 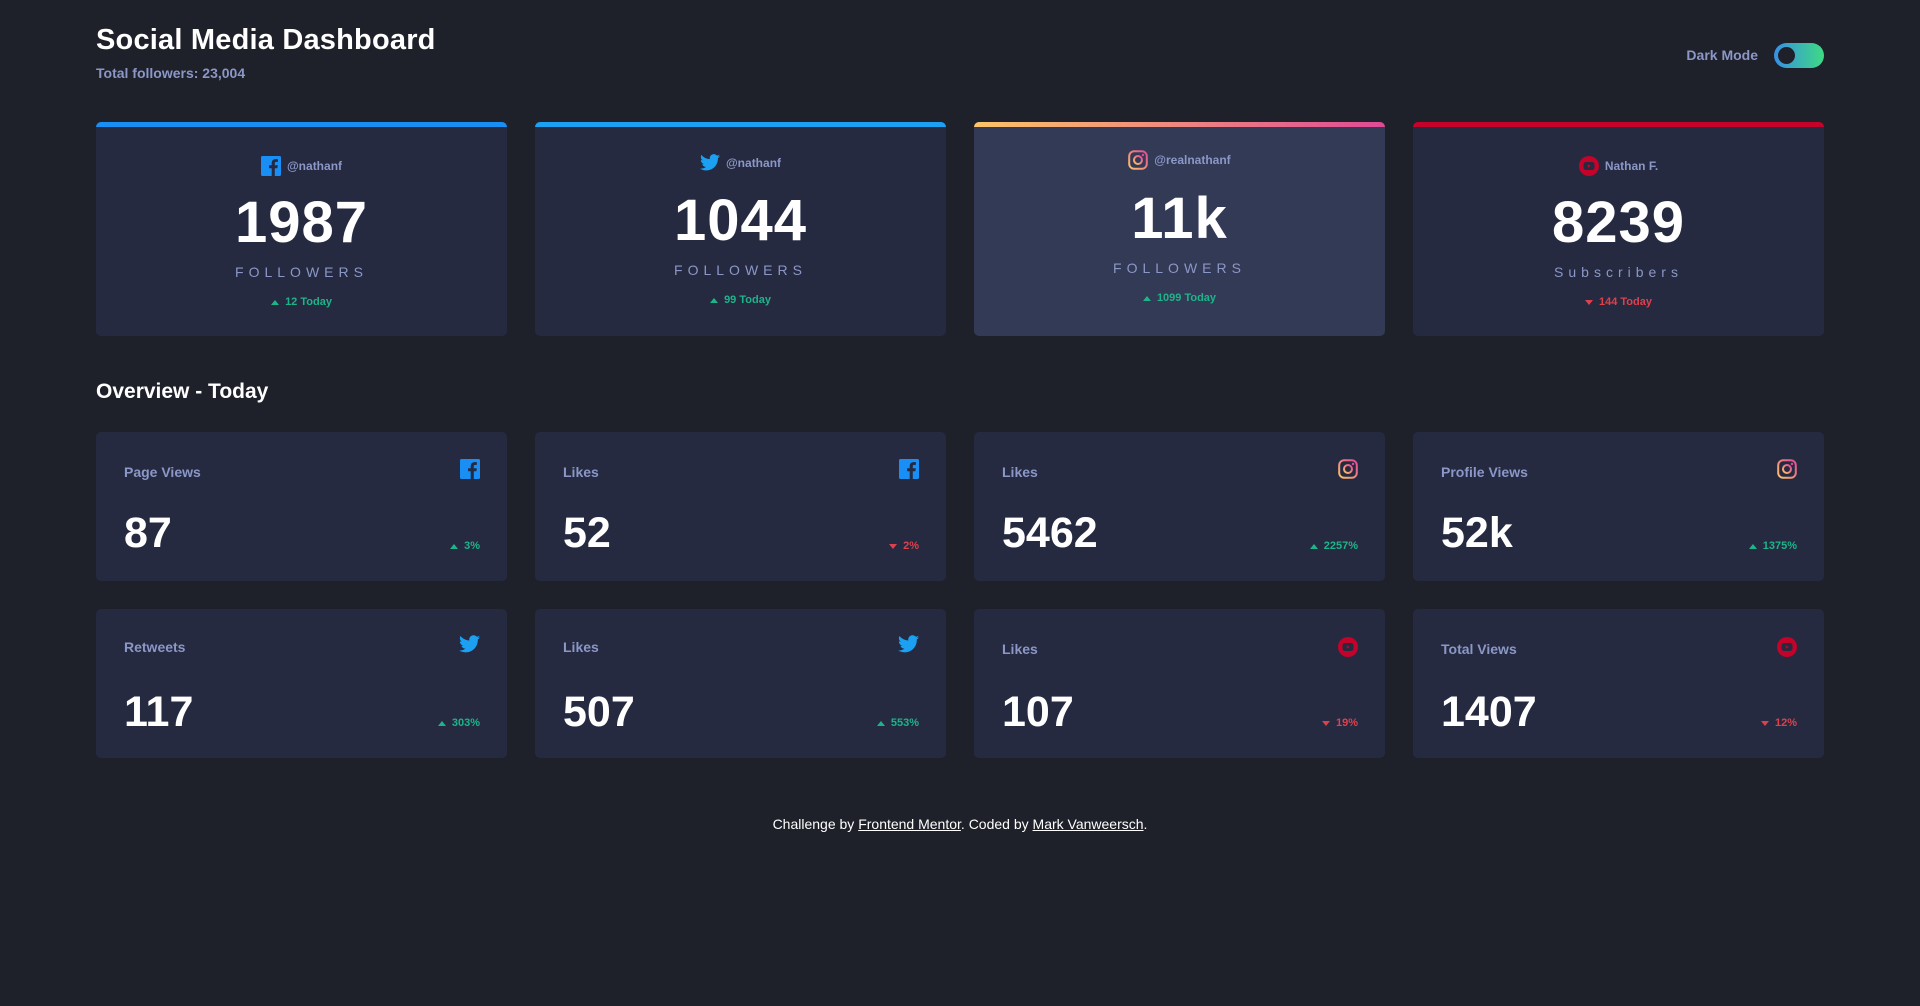 What do you see at coordinates (1489, 712) in the screenshot?
I see `overview-value: 1407` at bounding box center [1489, 712].